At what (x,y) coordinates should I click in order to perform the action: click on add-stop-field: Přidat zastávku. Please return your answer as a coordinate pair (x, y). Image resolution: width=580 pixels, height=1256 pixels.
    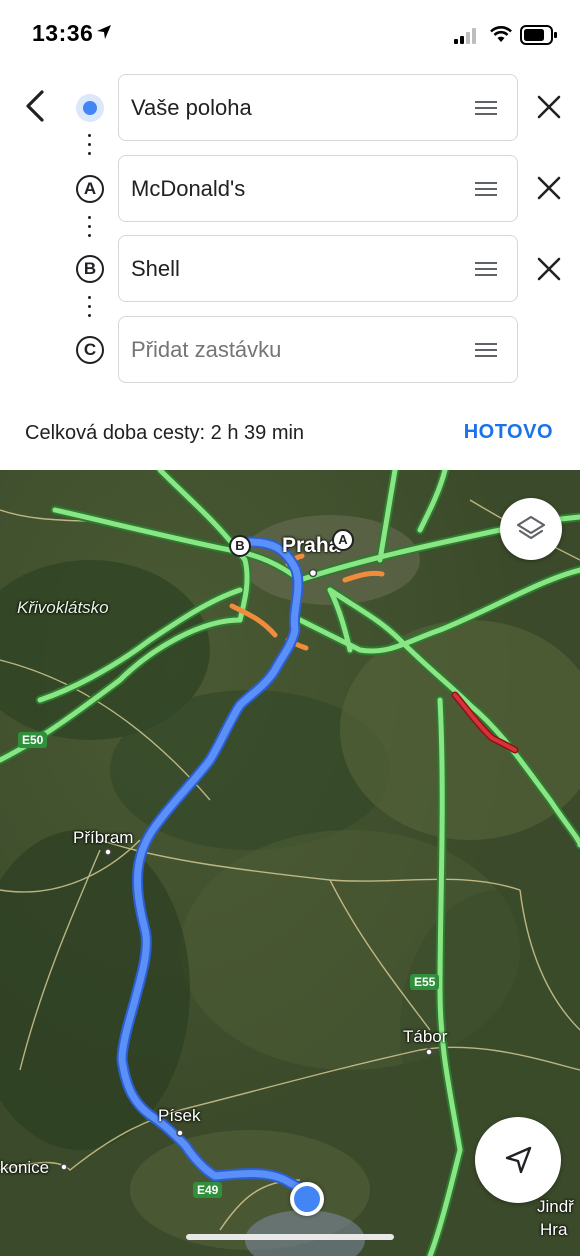
    Looking at the image, I should click on (318, 349).